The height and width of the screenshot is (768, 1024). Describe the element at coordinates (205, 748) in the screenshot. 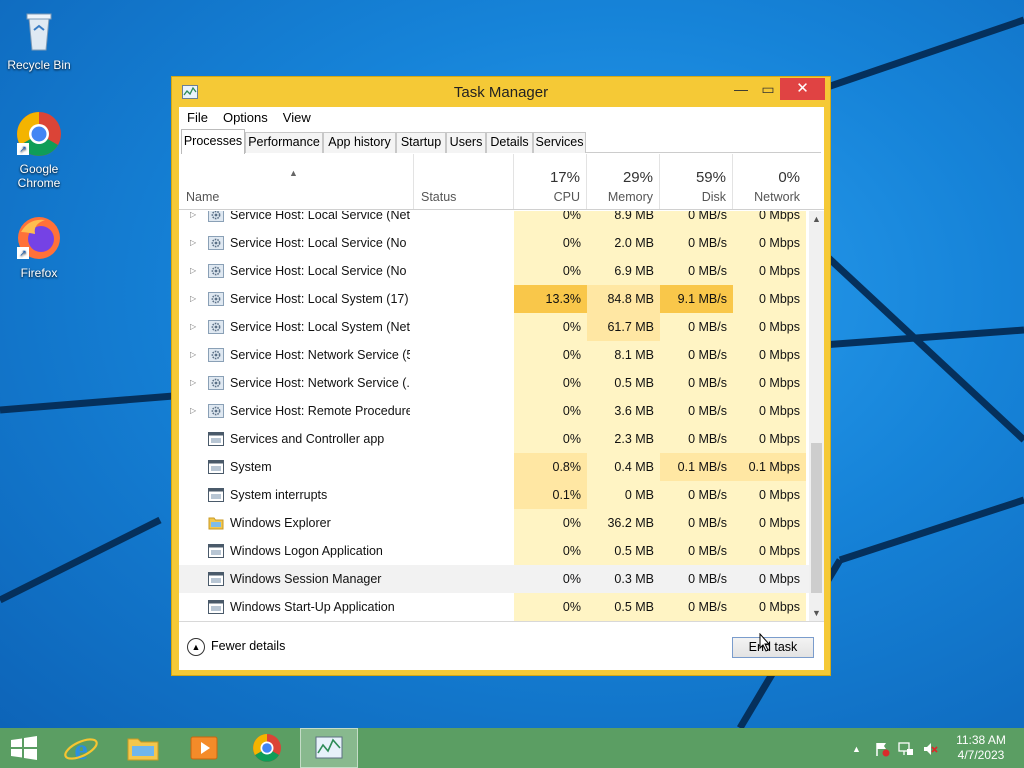

I see `taskbar-media-player` at that location.